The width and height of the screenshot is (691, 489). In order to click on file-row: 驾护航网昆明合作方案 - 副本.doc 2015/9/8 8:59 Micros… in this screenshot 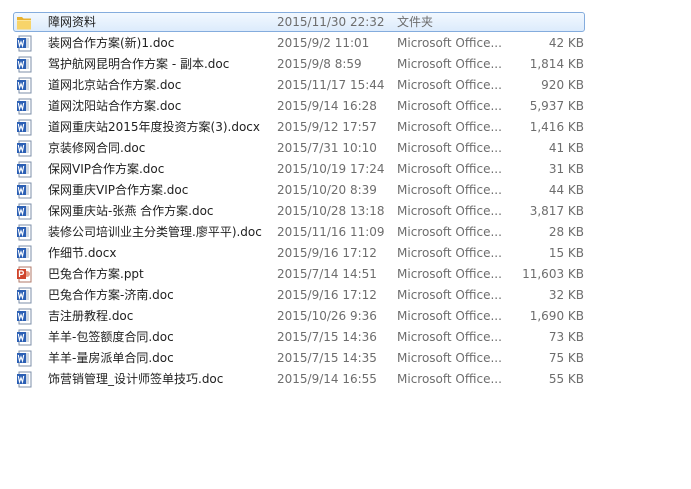, I will do `click(345, 64)`.